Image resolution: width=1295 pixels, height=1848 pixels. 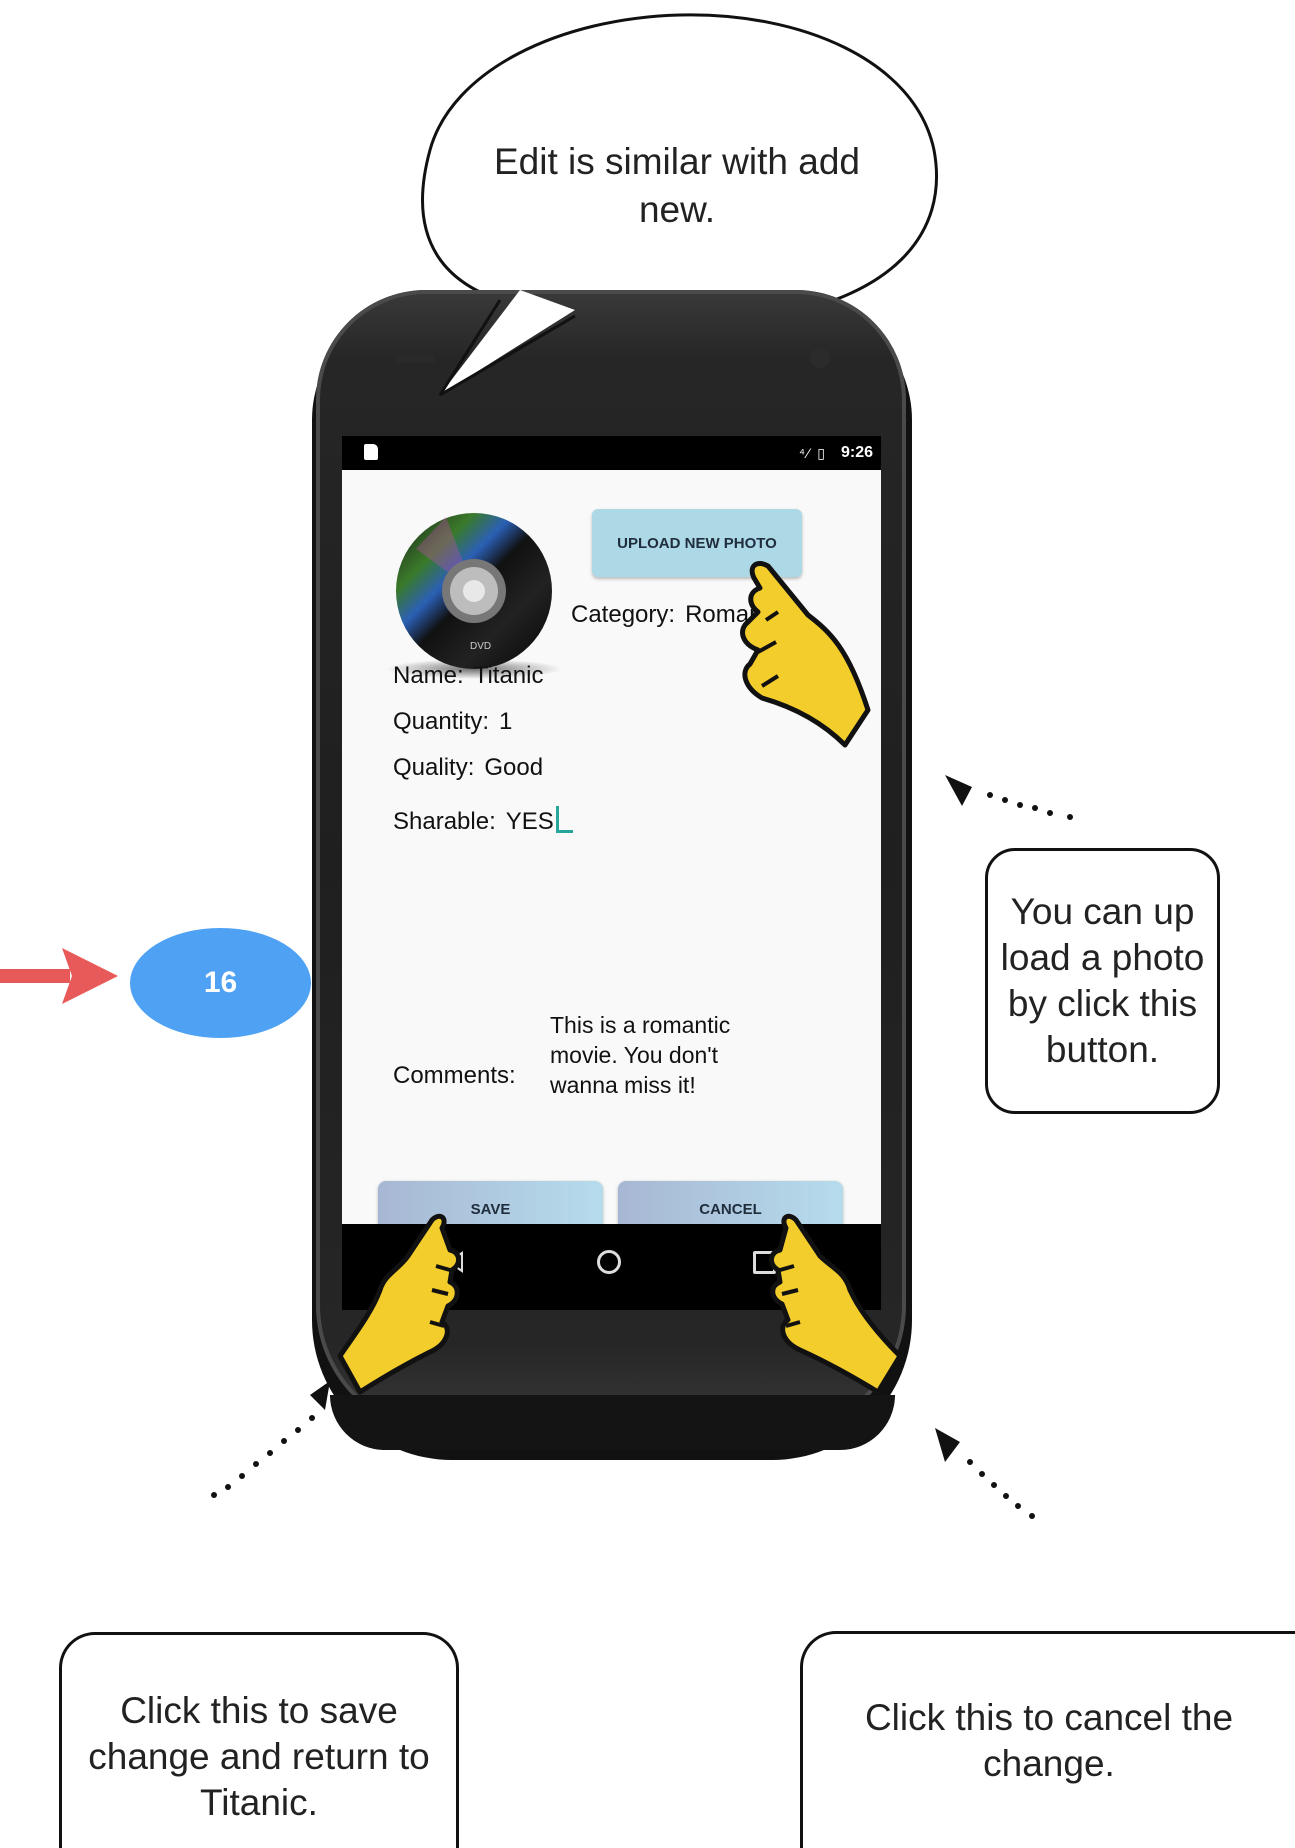 I want to click on dotted-pointer-save, so click(x=270, y=1439).